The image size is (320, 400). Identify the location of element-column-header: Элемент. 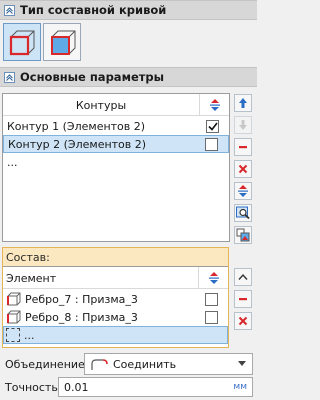
(31, 278).